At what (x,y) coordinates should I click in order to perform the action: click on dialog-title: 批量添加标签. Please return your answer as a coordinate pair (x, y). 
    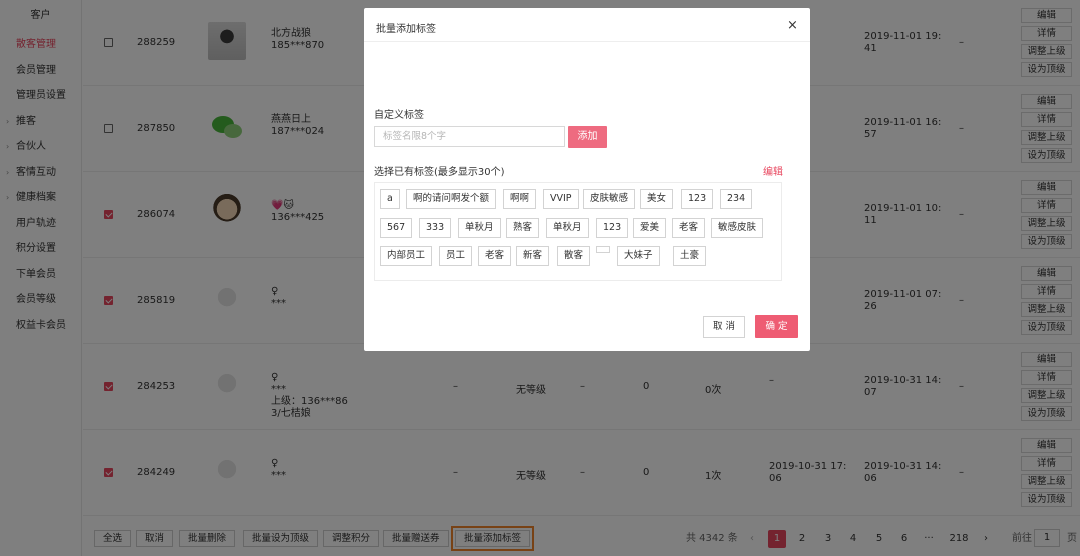
    Looking at the image, I should click on (406, 29).